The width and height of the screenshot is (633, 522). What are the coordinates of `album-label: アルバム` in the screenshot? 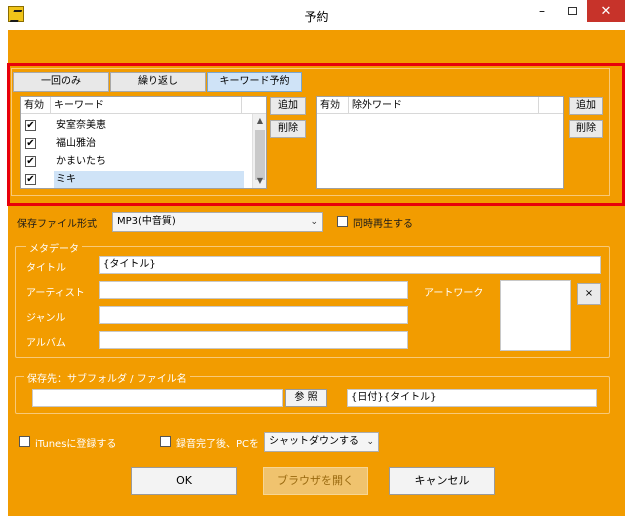 It's located at (46, 343).